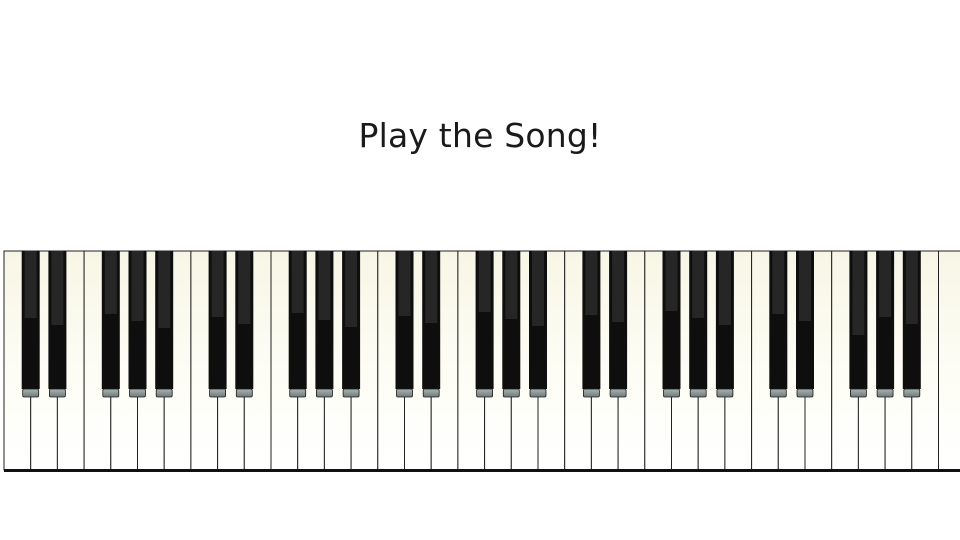 Image resolution: width=960 pixels, height=540 pixels. Describe the element at coordinates (949, 360) in the screenshot. I see `white-key` at that location.